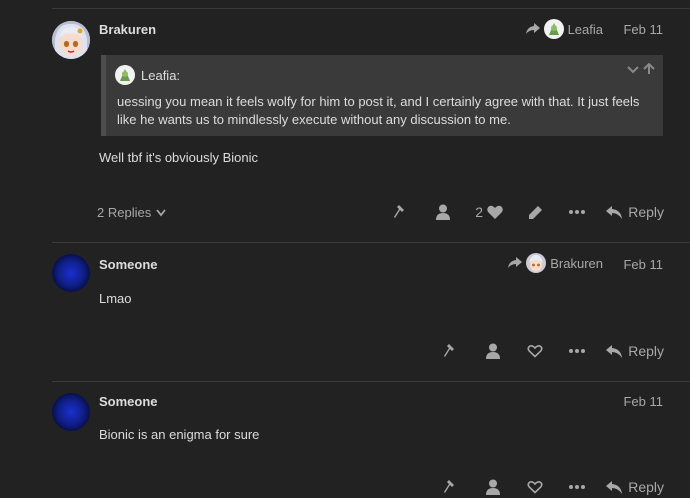  I want to click on heart-icon, so click(495, 212).